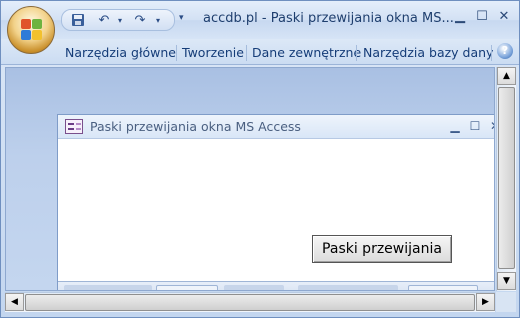  I want to click on minimize-icon: ▁, so click(460, 17).